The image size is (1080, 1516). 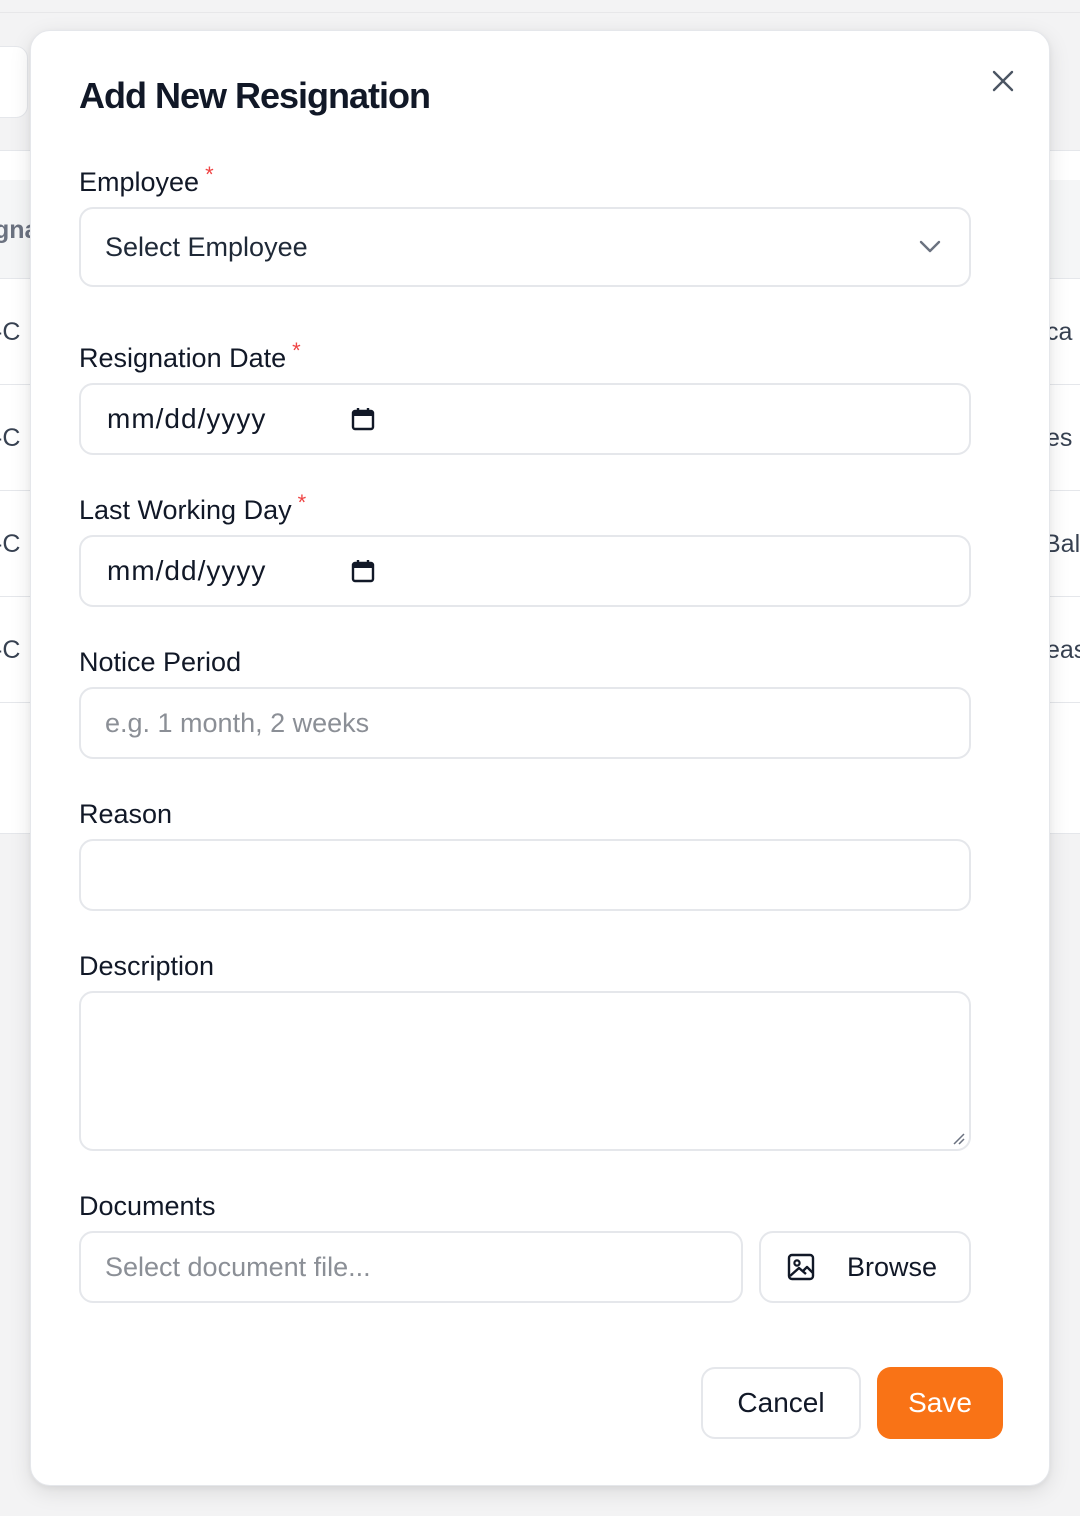 I want to click on resignation-date-value: mm/dd/yyyy, so click(x=187, y=418).